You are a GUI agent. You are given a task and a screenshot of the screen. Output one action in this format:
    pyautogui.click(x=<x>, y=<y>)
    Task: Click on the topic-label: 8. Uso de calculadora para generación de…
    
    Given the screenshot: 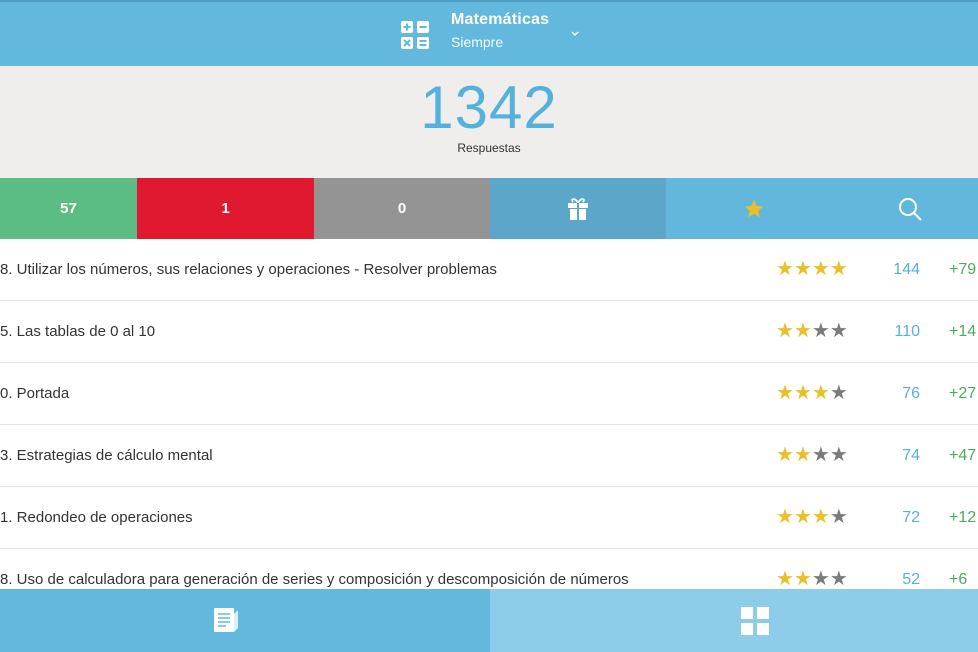 What is the action you would take?
    pyautogui.click(x=314, y=579)
    